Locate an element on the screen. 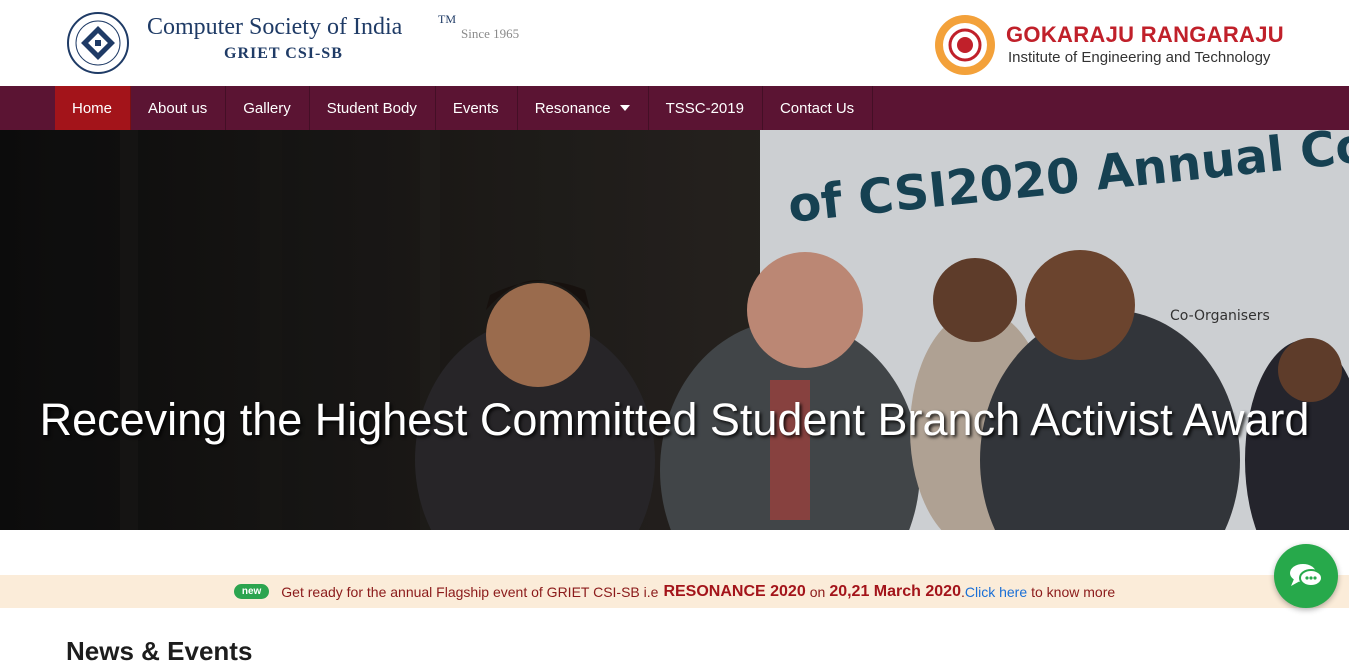  nav-label: Gallery is located at coordinates (267, 108).